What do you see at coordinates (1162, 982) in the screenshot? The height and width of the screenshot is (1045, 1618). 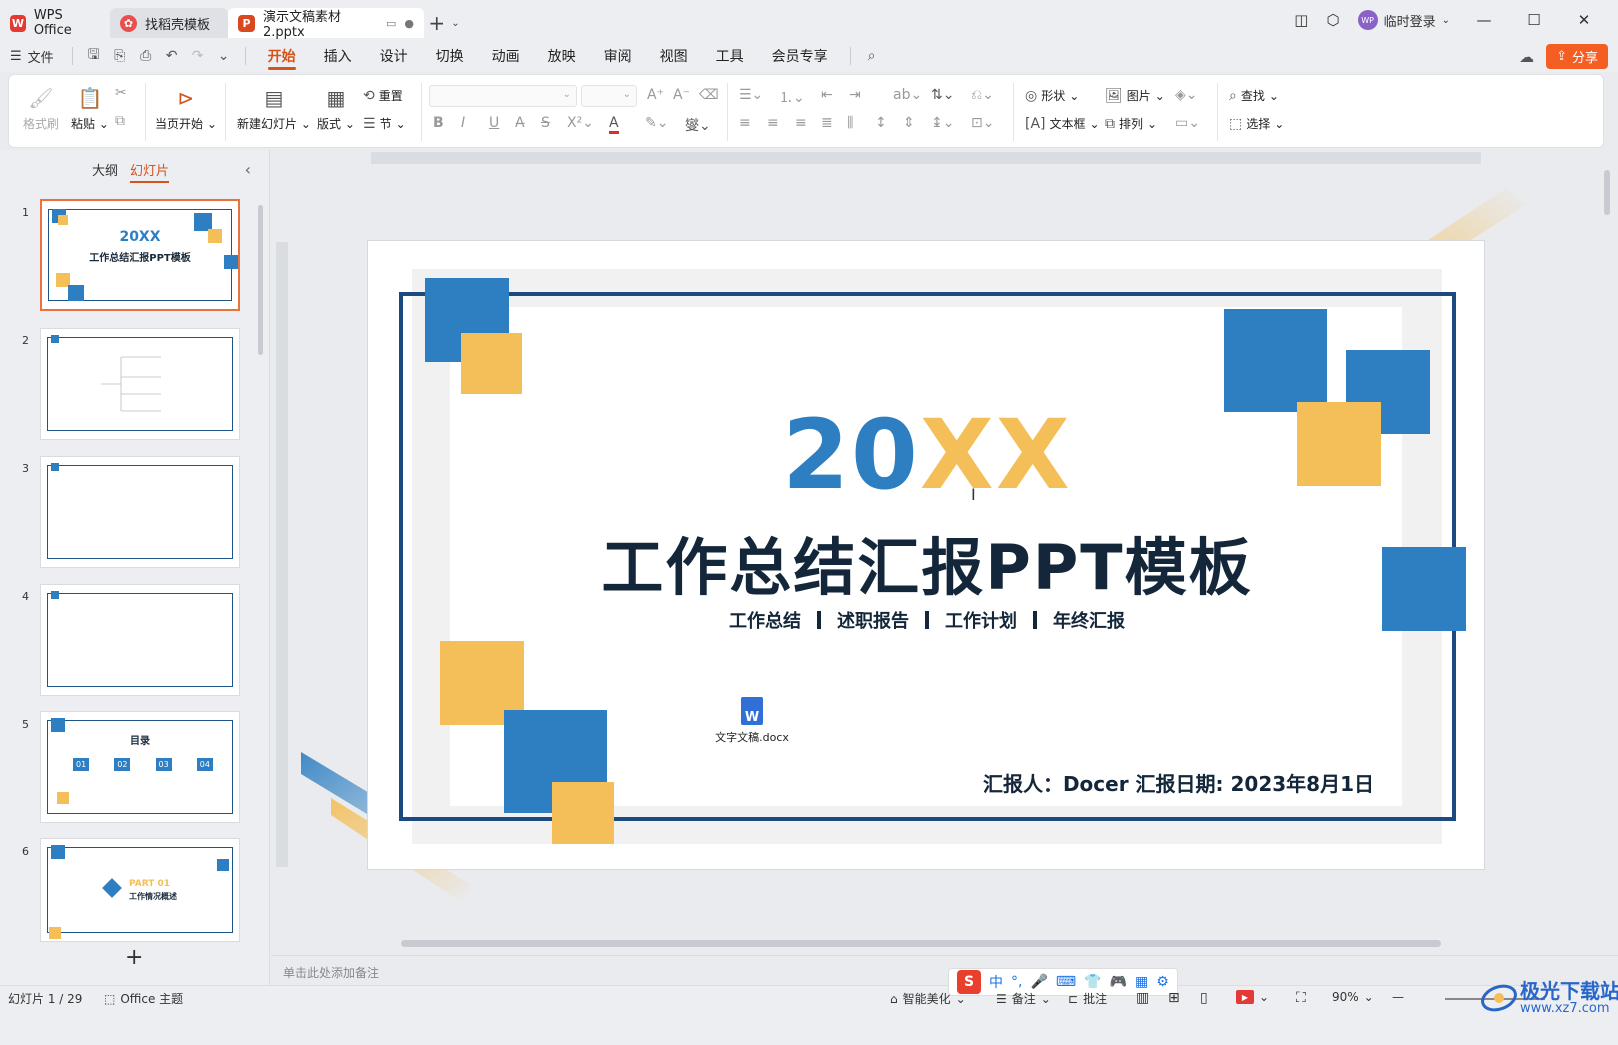 I see `settings-icon: ⚙` at bounding box center [1162, 982].